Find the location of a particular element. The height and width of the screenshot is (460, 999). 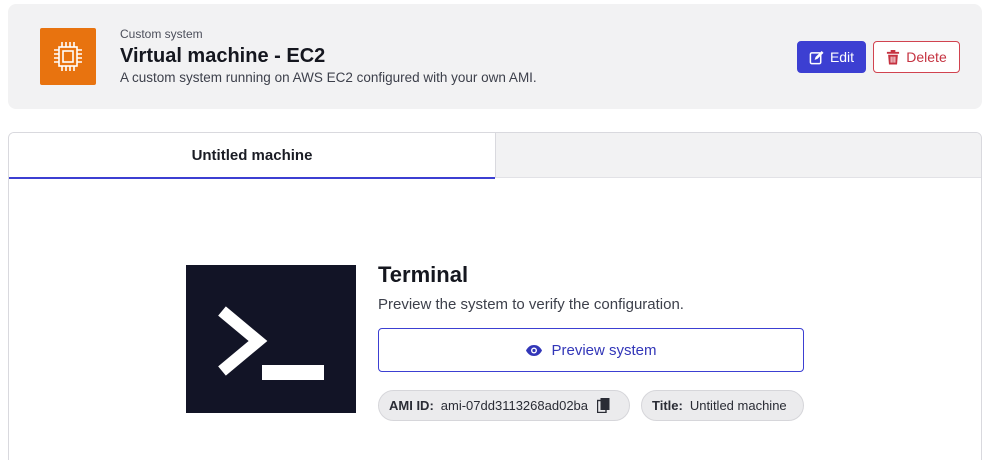

copy-icon is located at coordinates (603, 405).